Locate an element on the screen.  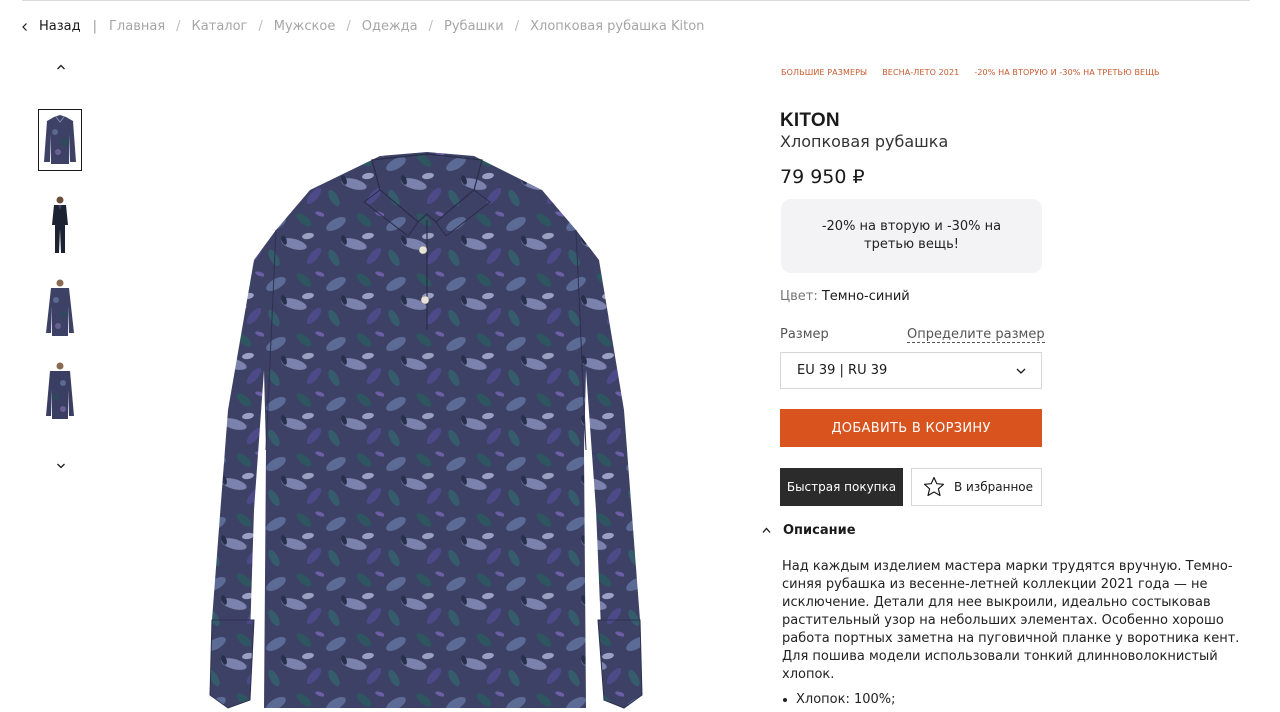
tag-plus-size: БОЛЬШИЕ РАЗМЕРЫ is located at coordinates (824, 72).